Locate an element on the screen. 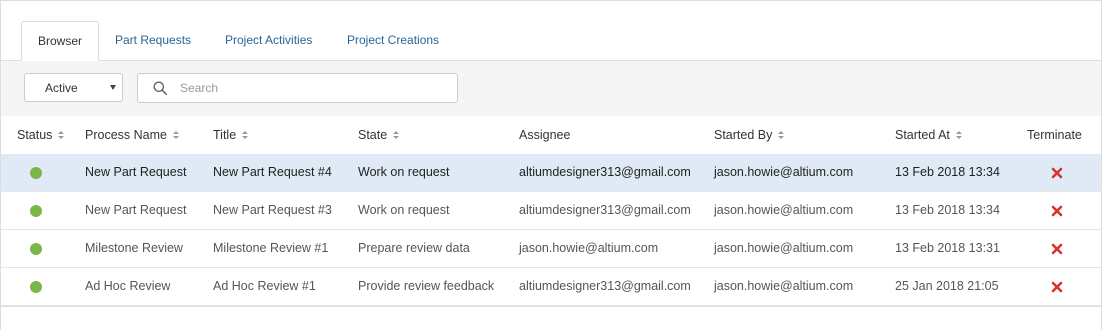 This screenshot has width=1102, height=330. column-header-started-at: Started At is located at coordinates (928, 135).